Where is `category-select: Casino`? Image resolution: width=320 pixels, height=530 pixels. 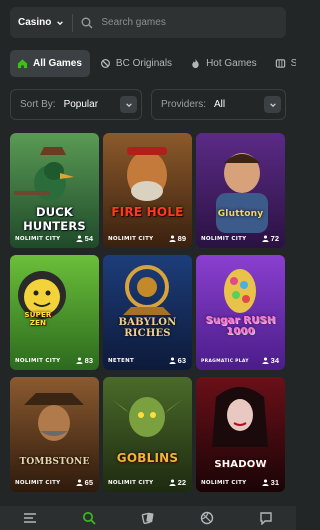 category-select: Casino is located at coordinates (41, 22).